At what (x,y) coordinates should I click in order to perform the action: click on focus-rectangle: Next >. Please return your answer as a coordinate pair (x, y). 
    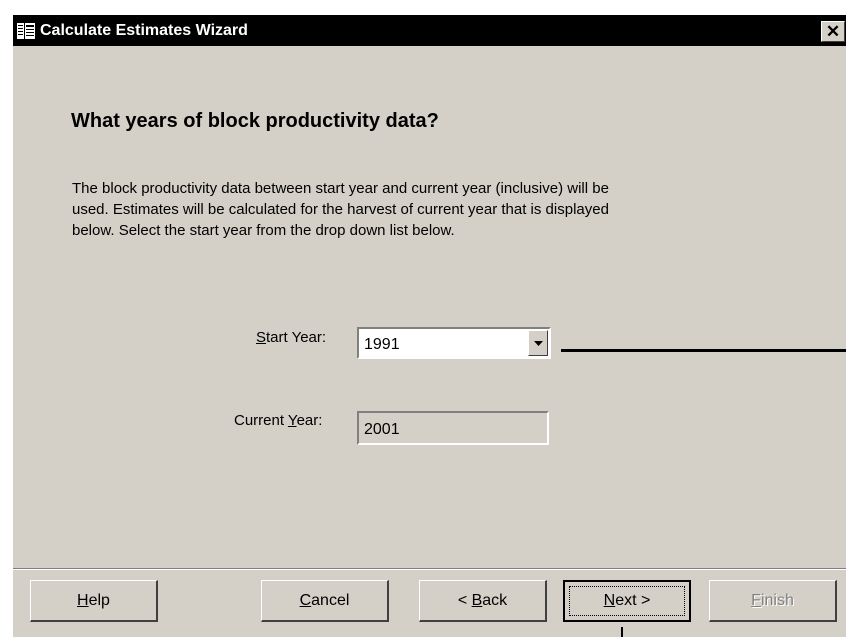
    Looking at the image, I should click on (627, 601).